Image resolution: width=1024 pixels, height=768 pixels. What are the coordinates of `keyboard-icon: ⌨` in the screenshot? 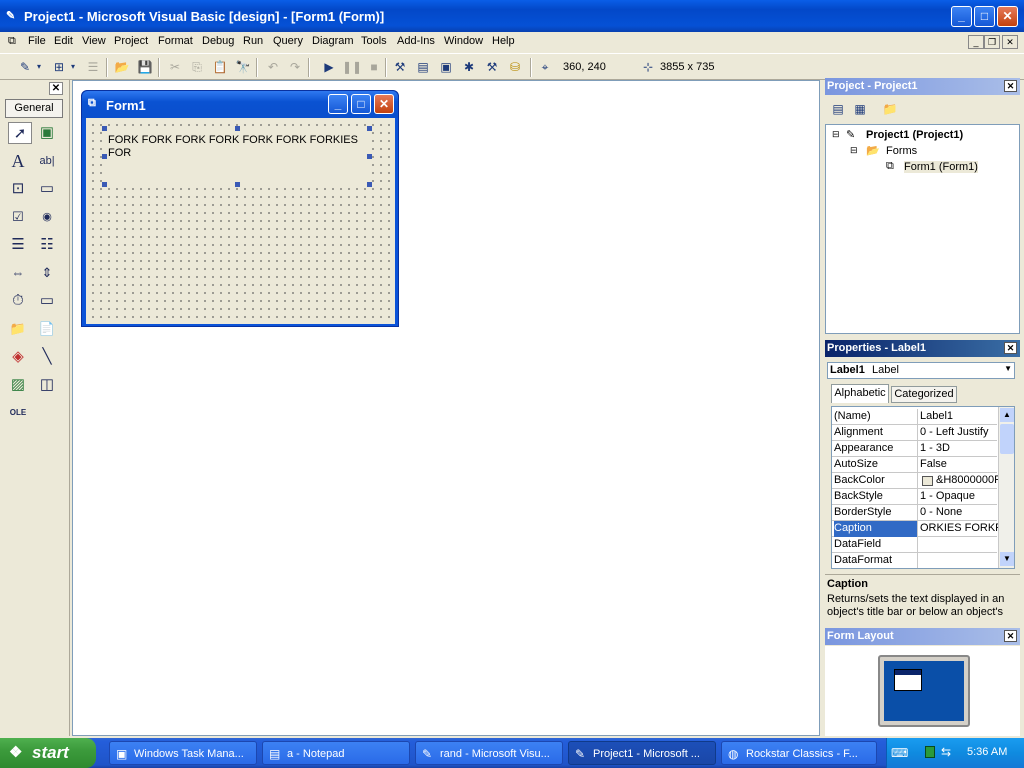 It's located at (899, 753).